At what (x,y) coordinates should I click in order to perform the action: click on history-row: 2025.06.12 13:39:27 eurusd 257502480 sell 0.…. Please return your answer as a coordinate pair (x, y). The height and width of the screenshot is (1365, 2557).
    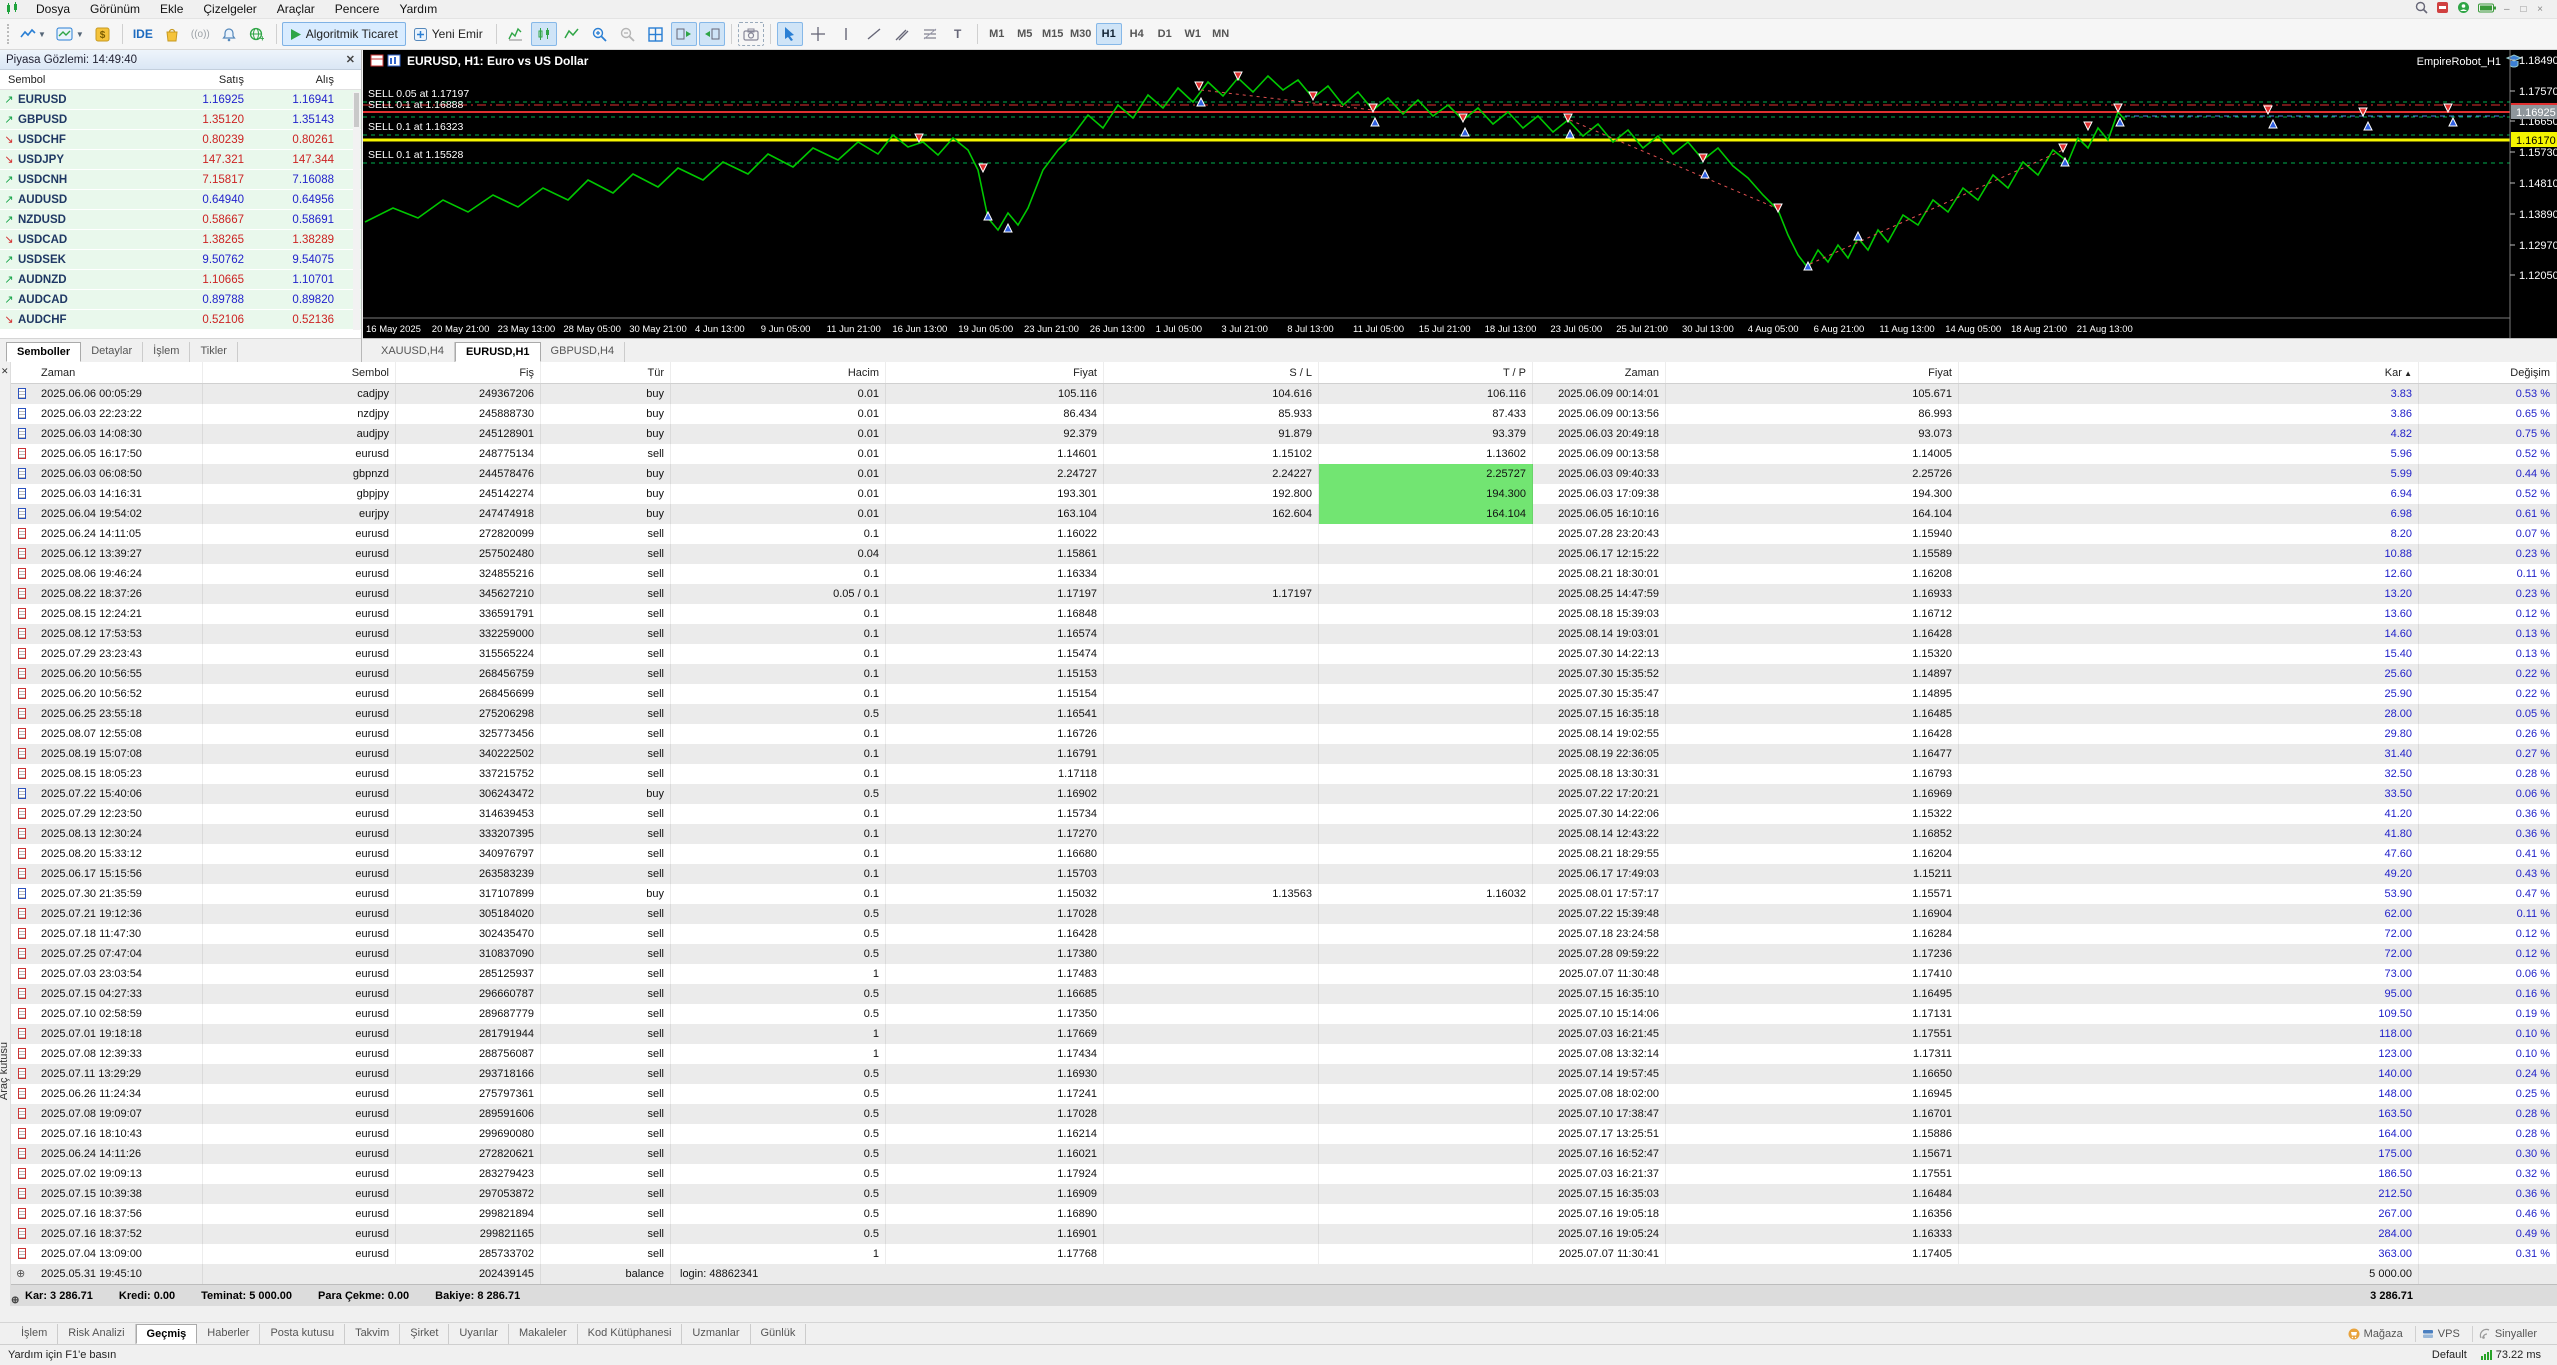
    Looking at the image, I should click on (1284, 554).